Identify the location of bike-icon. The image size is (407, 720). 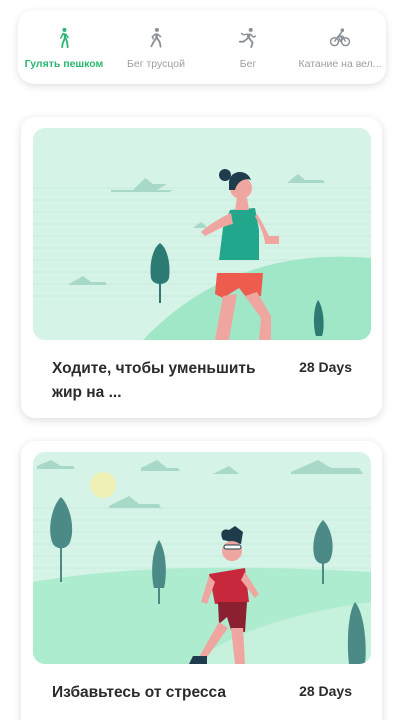
(340, 36).